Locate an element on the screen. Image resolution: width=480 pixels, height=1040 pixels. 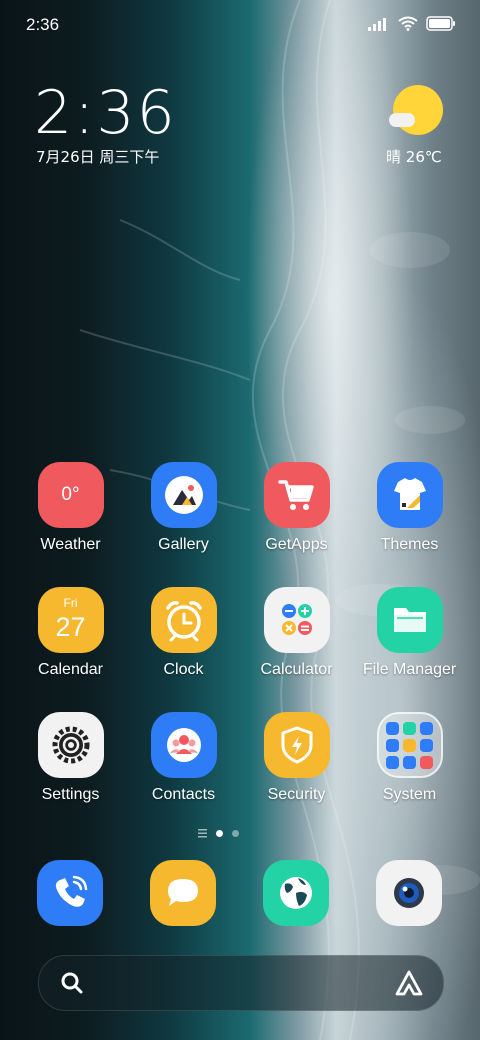
menu-lines-icon is located at coordinates (202, 833).